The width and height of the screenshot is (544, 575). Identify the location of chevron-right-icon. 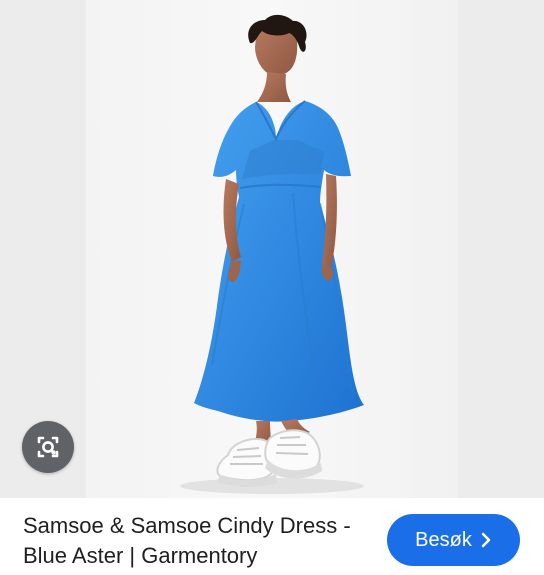
(486, 540).